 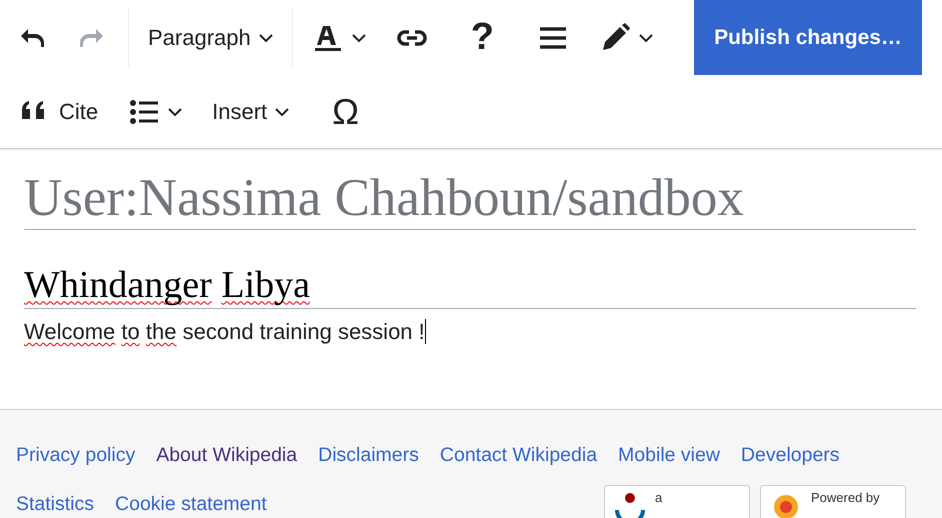 What do you see at coordinates (790, 455) in the screenshot?
I see `footer-link: Developers` at bounding box center [790, 455].